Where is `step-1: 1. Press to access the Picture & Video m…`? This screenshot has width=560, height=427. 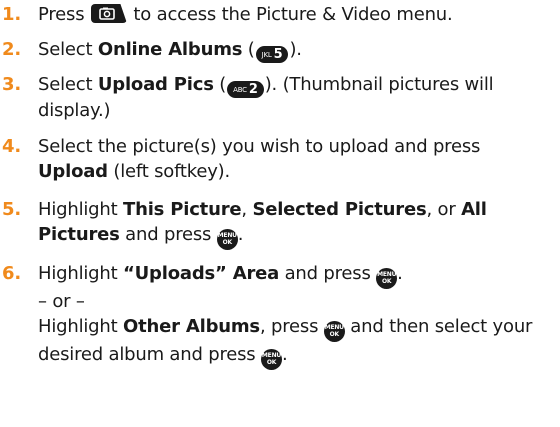
step-1: 1. Press to access the Picture & Video m… is located at coordinates (227, 14).